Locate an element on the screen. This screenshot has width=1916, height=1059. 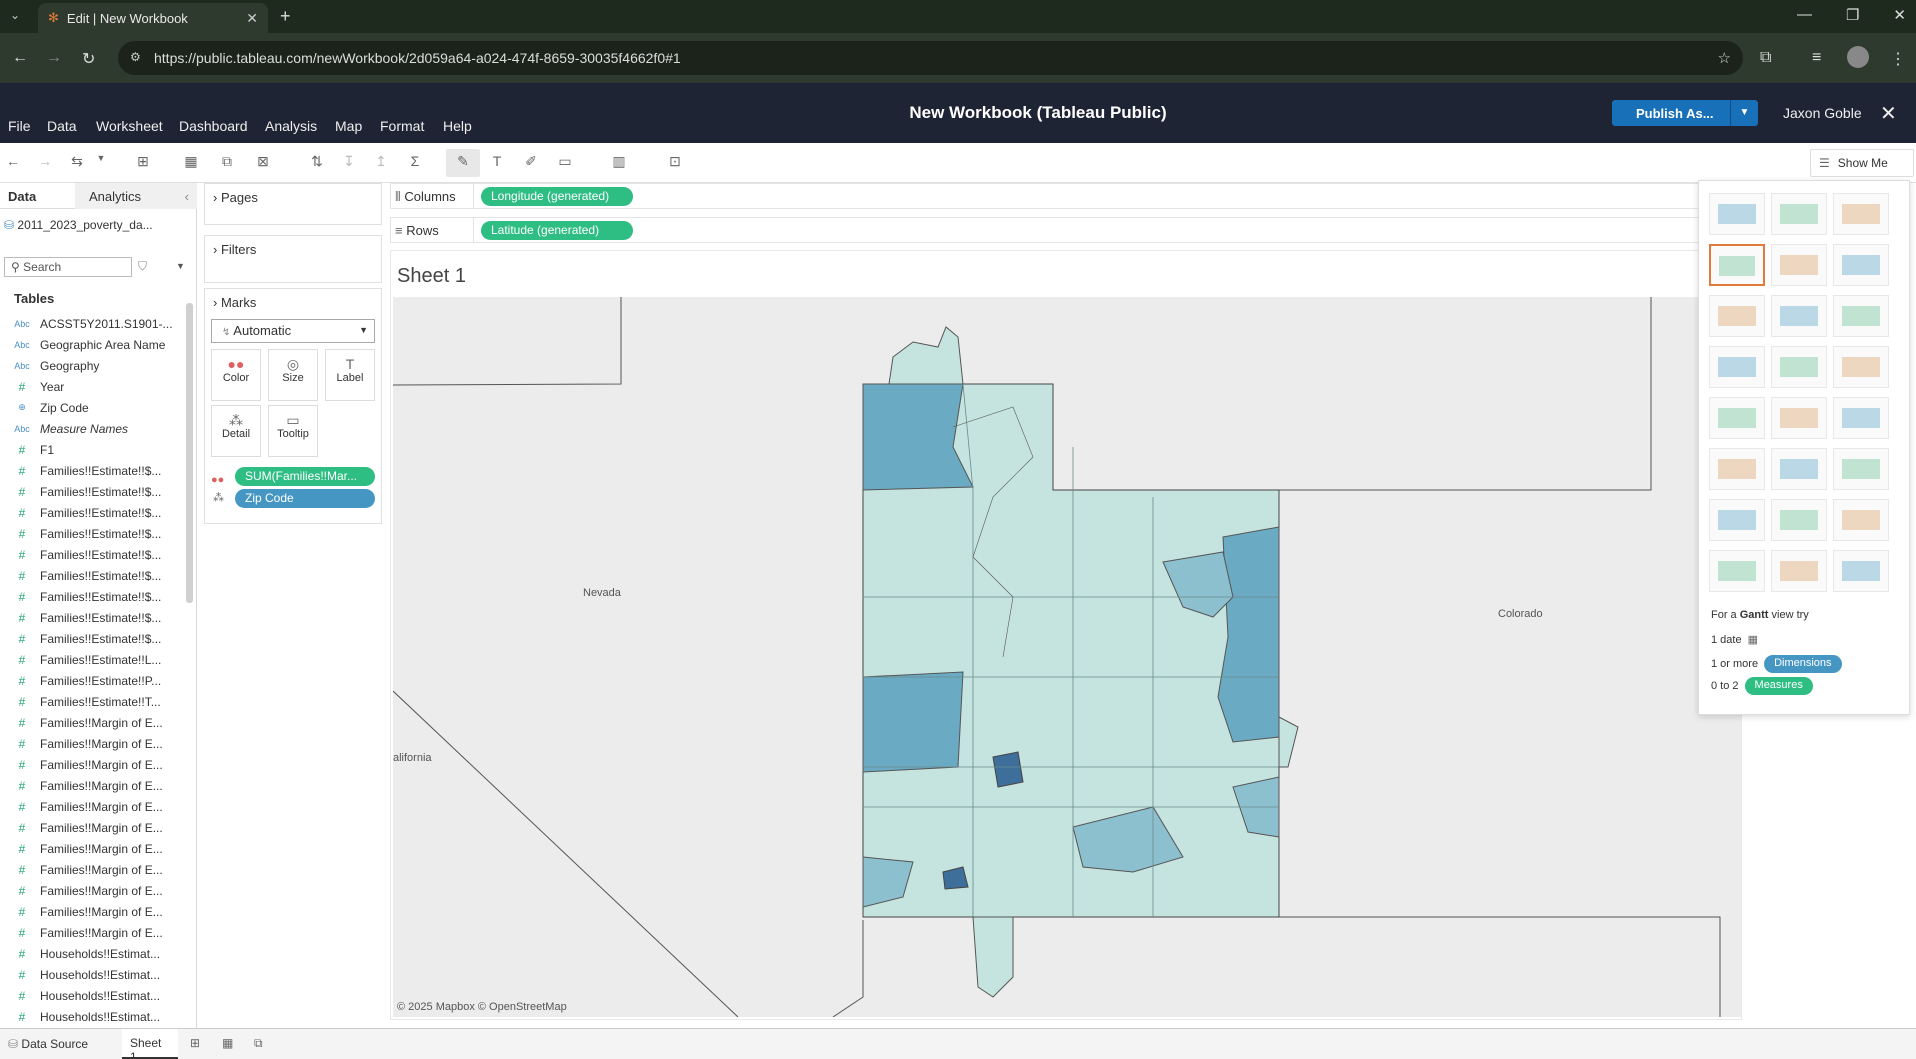
zip-region-west is located at coordinates (913, 722).